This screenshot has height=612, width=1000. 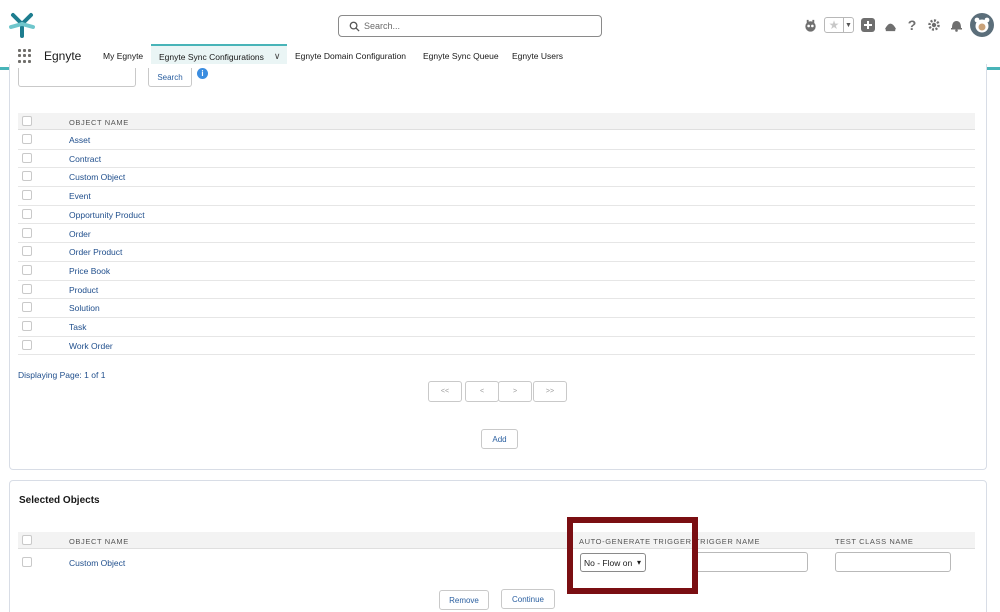 I want to click on column-header-trigger-name: TRIGGER NAME, so click(x=728, y=541).